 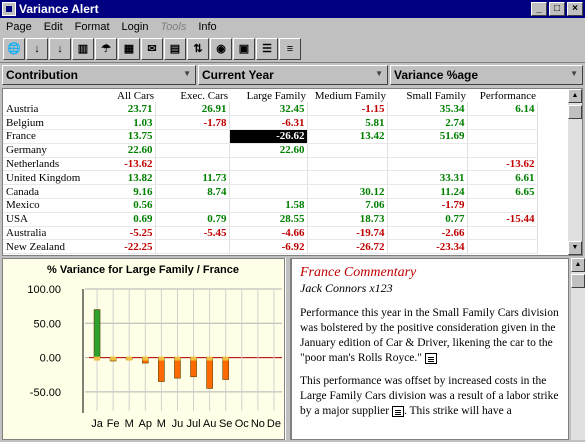 What do you see at coordinates (193, 233) in the screenshot?
I see `table-cell: -5.45` at bounding box center [193, 233].